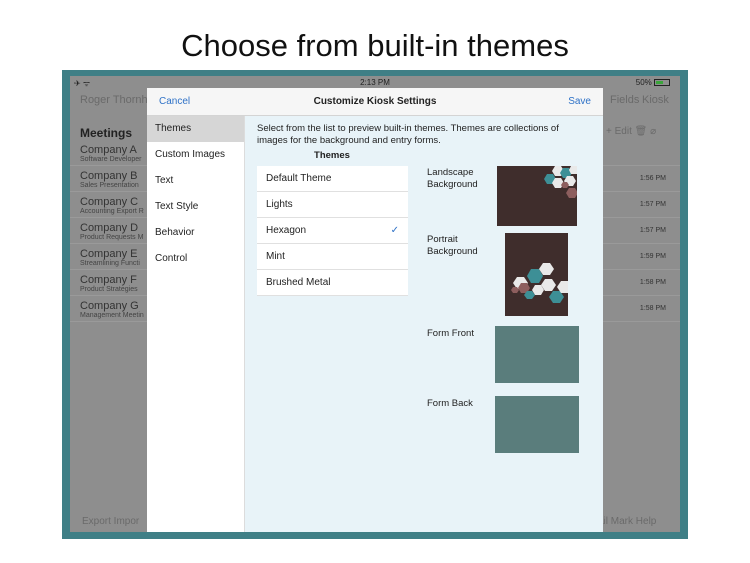 This screenshot has height=563, width=750. I want to click on sidebar-item-themes: Themes, so click(195, 129).